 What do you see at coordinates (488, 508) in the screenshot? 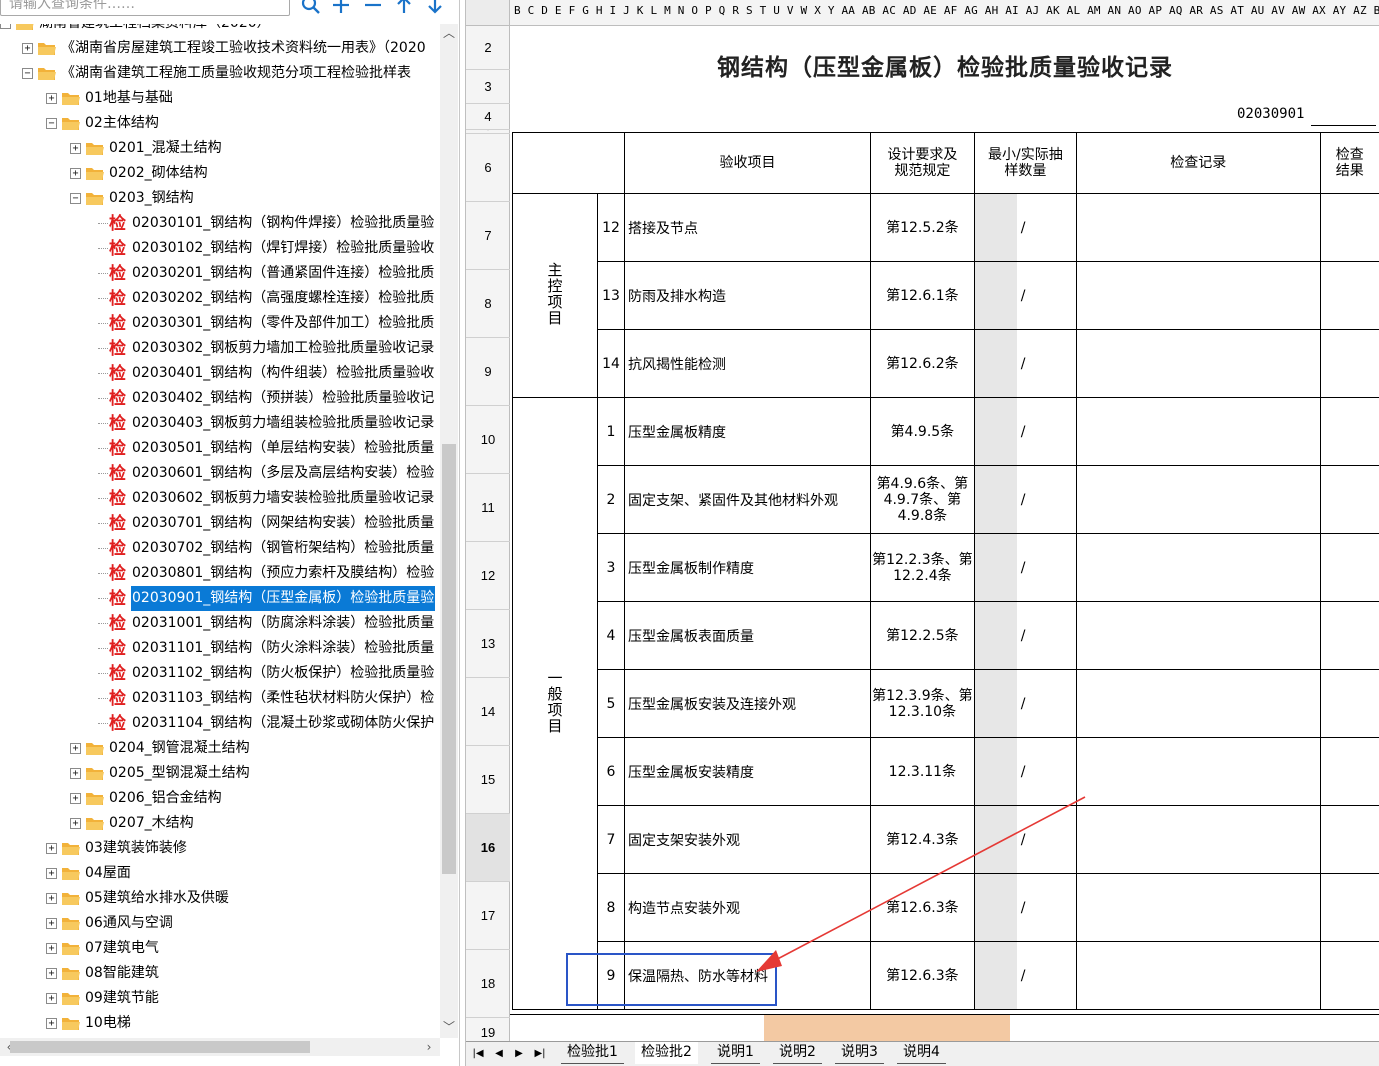
I see `row-number: 11` at bounding box center [488, 508].